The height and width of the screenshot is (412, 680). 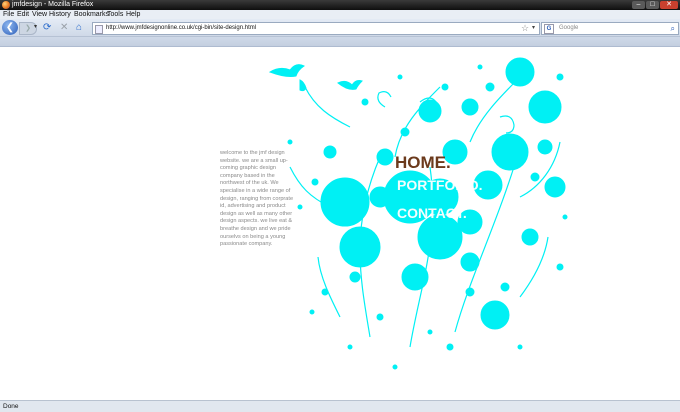 I want to click on status-bar: Done, so click(x=340, y=406).